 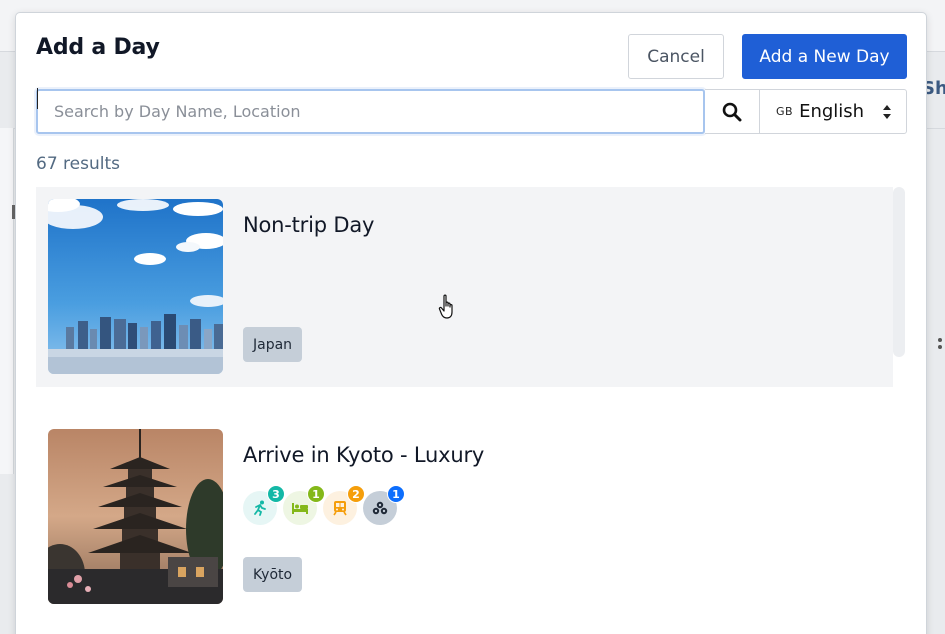 I want to click on modal-title: Add a Day, so click(x=98, y=47).